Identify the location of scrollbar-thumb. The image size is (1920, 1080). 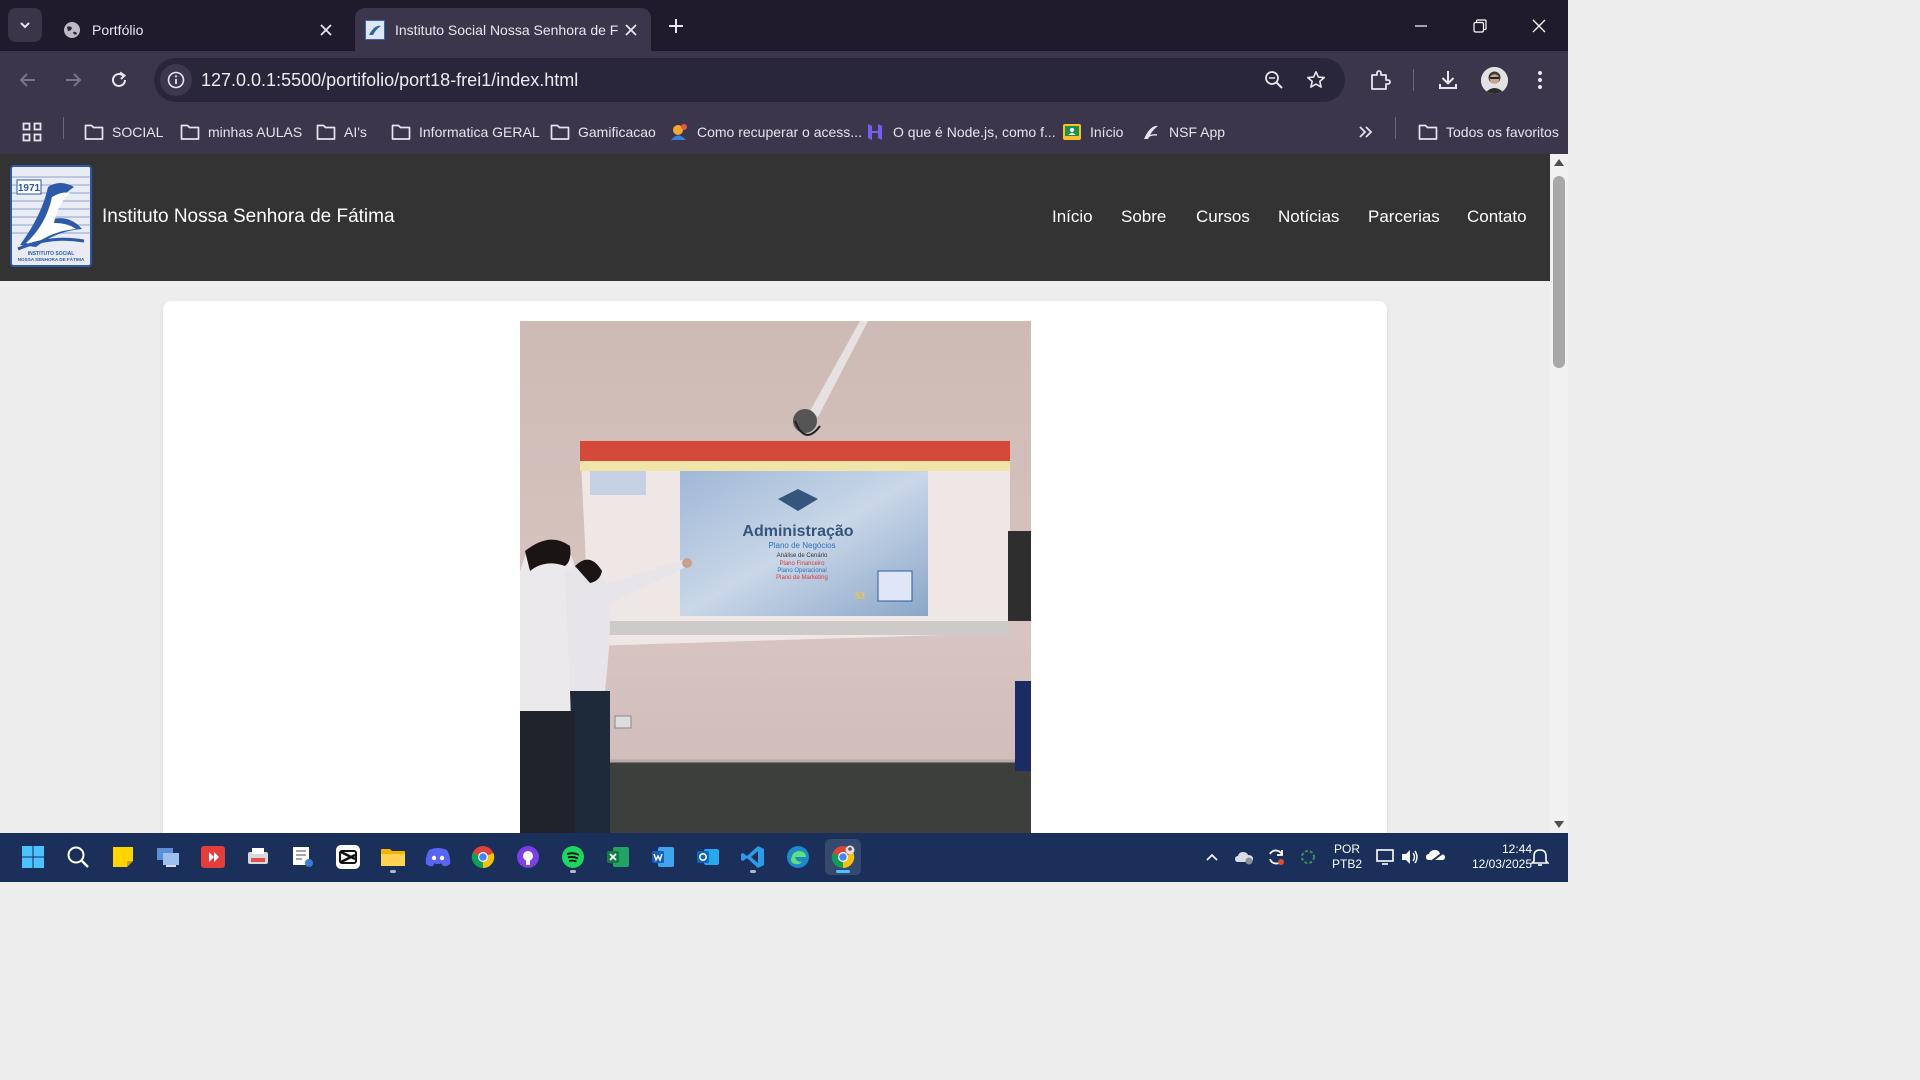
(1559, 272).